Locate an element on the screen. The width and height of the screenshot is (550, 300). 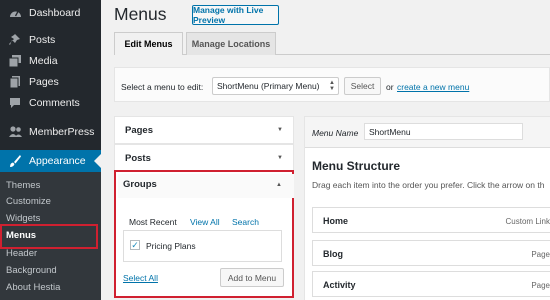
menu-item-activity: Activity Page is located at coordinates (431, 284).